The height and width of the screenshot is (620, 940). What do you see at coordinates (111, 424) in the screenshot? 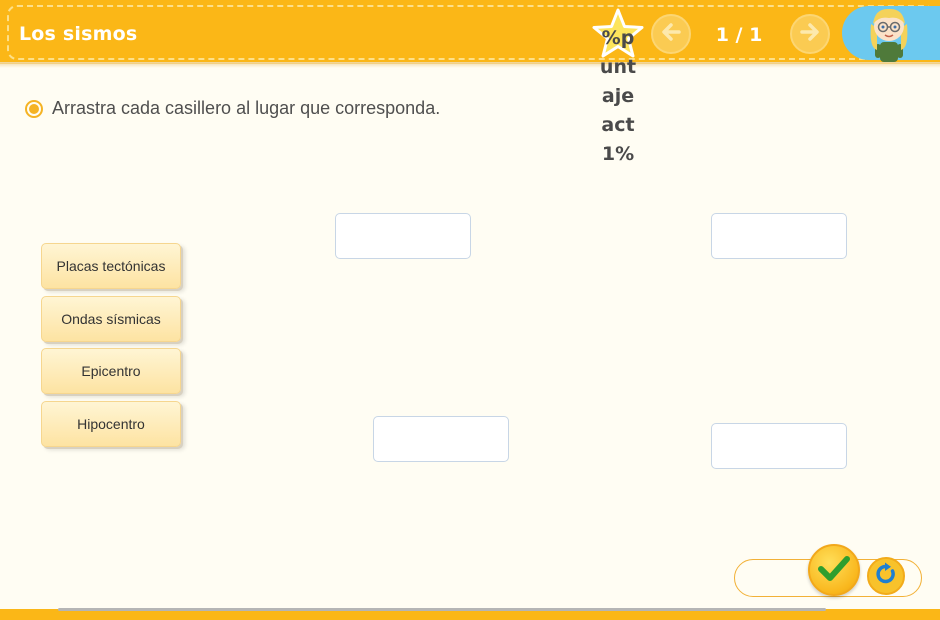
I see `chip-hipocentro: Hipocentro` at bounding box center [111, 424].